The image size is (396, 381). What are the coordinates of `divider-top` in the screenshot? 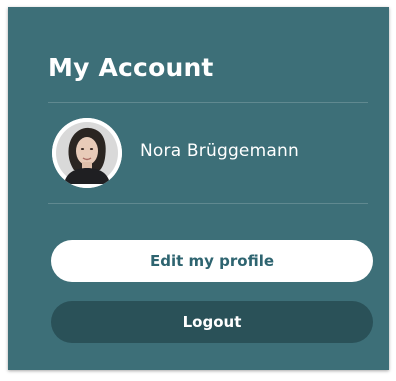 It's located at (208, 102).